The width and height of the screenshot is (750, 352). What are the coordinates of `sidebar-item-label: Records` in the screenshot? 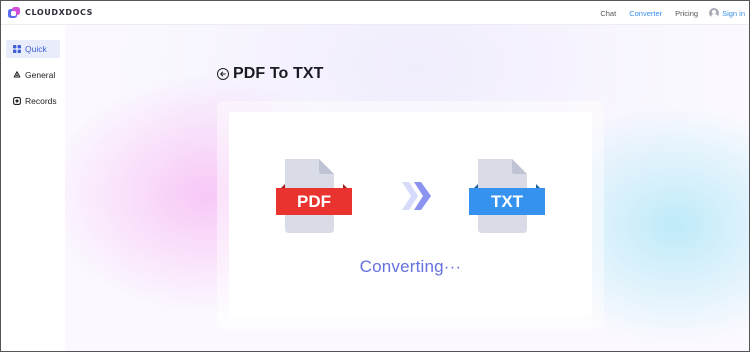 It's located at (41, 101).